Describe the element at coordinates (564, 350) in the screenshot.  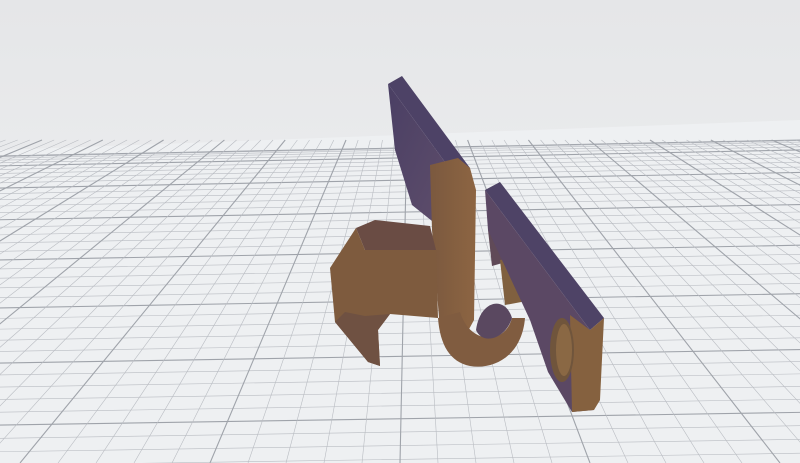
I see `model-plate-hole-inner` at that location.